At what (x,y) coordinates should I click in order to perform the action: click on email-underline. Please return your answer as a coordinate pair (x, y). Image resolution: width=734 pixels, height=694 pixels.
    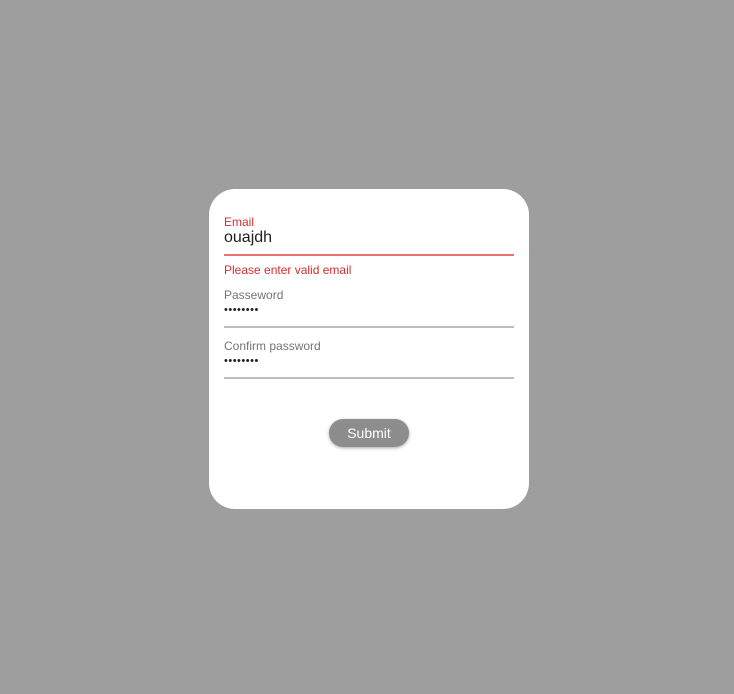
    Looking at the image, I should click on (369, 255).